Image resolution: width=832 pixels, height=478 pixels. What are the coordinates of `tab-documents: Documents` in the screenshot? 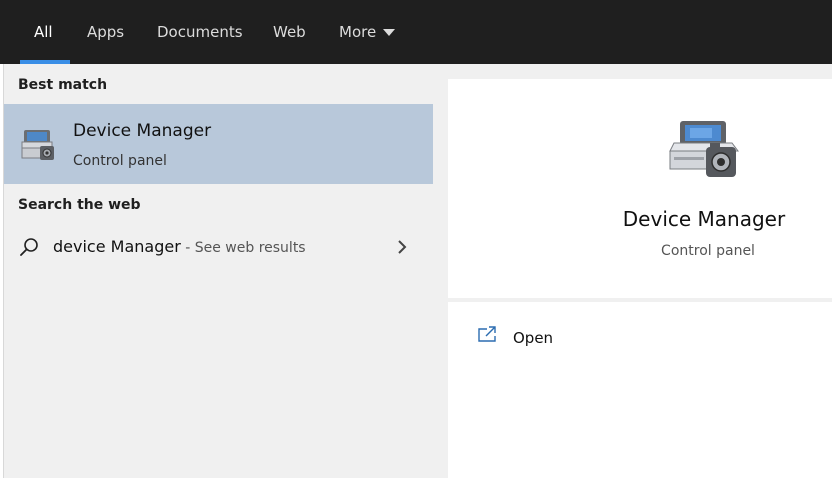 It's located at (200, 32).